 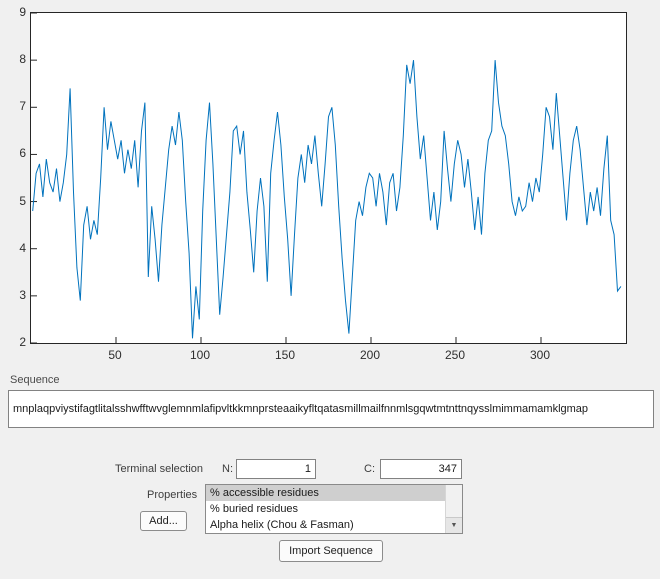 What do you see at coordinates (453, 509) in the screenshot?
I see `properties-scrollbar: ▼` at bounding box center [453, 509].